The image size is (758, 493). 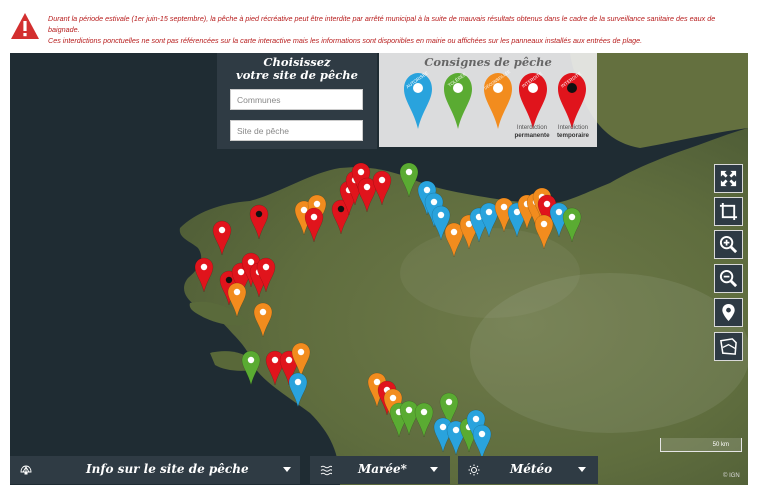 What do you see at coordinates (532, 127) in the screenshot?
I see `legend-caption-permanente-1: Interdiction` at bounding box center [532, 127].